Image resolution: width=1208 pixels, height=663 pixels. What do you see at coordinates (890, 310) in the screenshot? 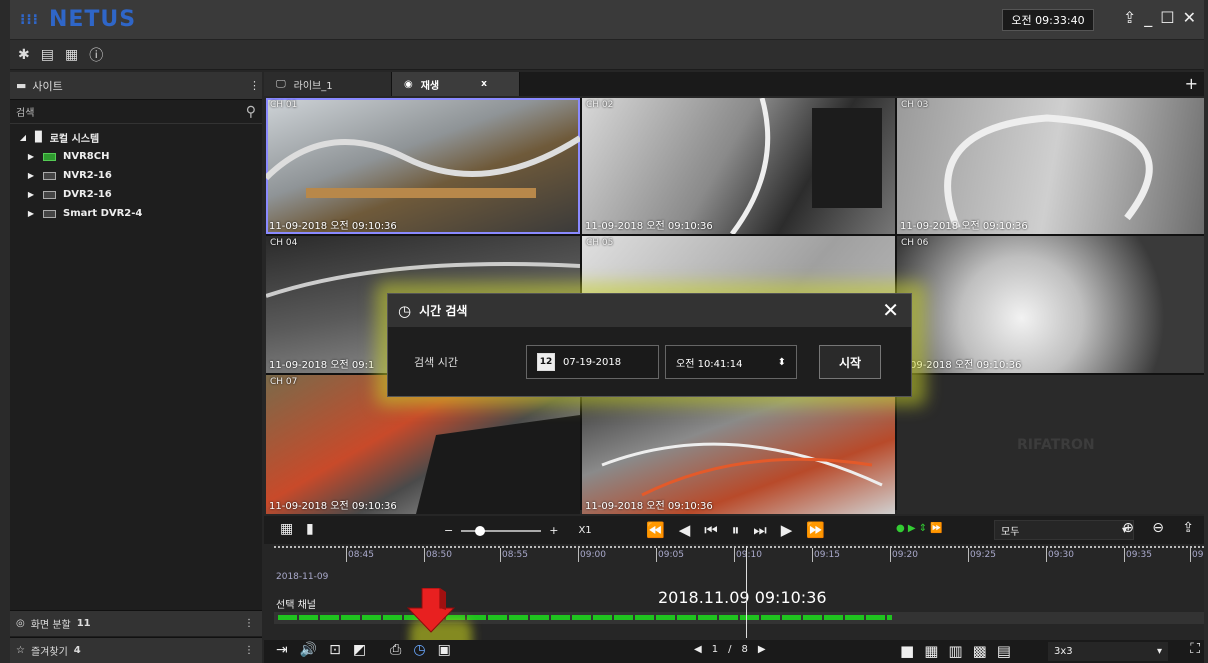
I see `dialog-close-icon: ✕` at bounding box center [890, 310].